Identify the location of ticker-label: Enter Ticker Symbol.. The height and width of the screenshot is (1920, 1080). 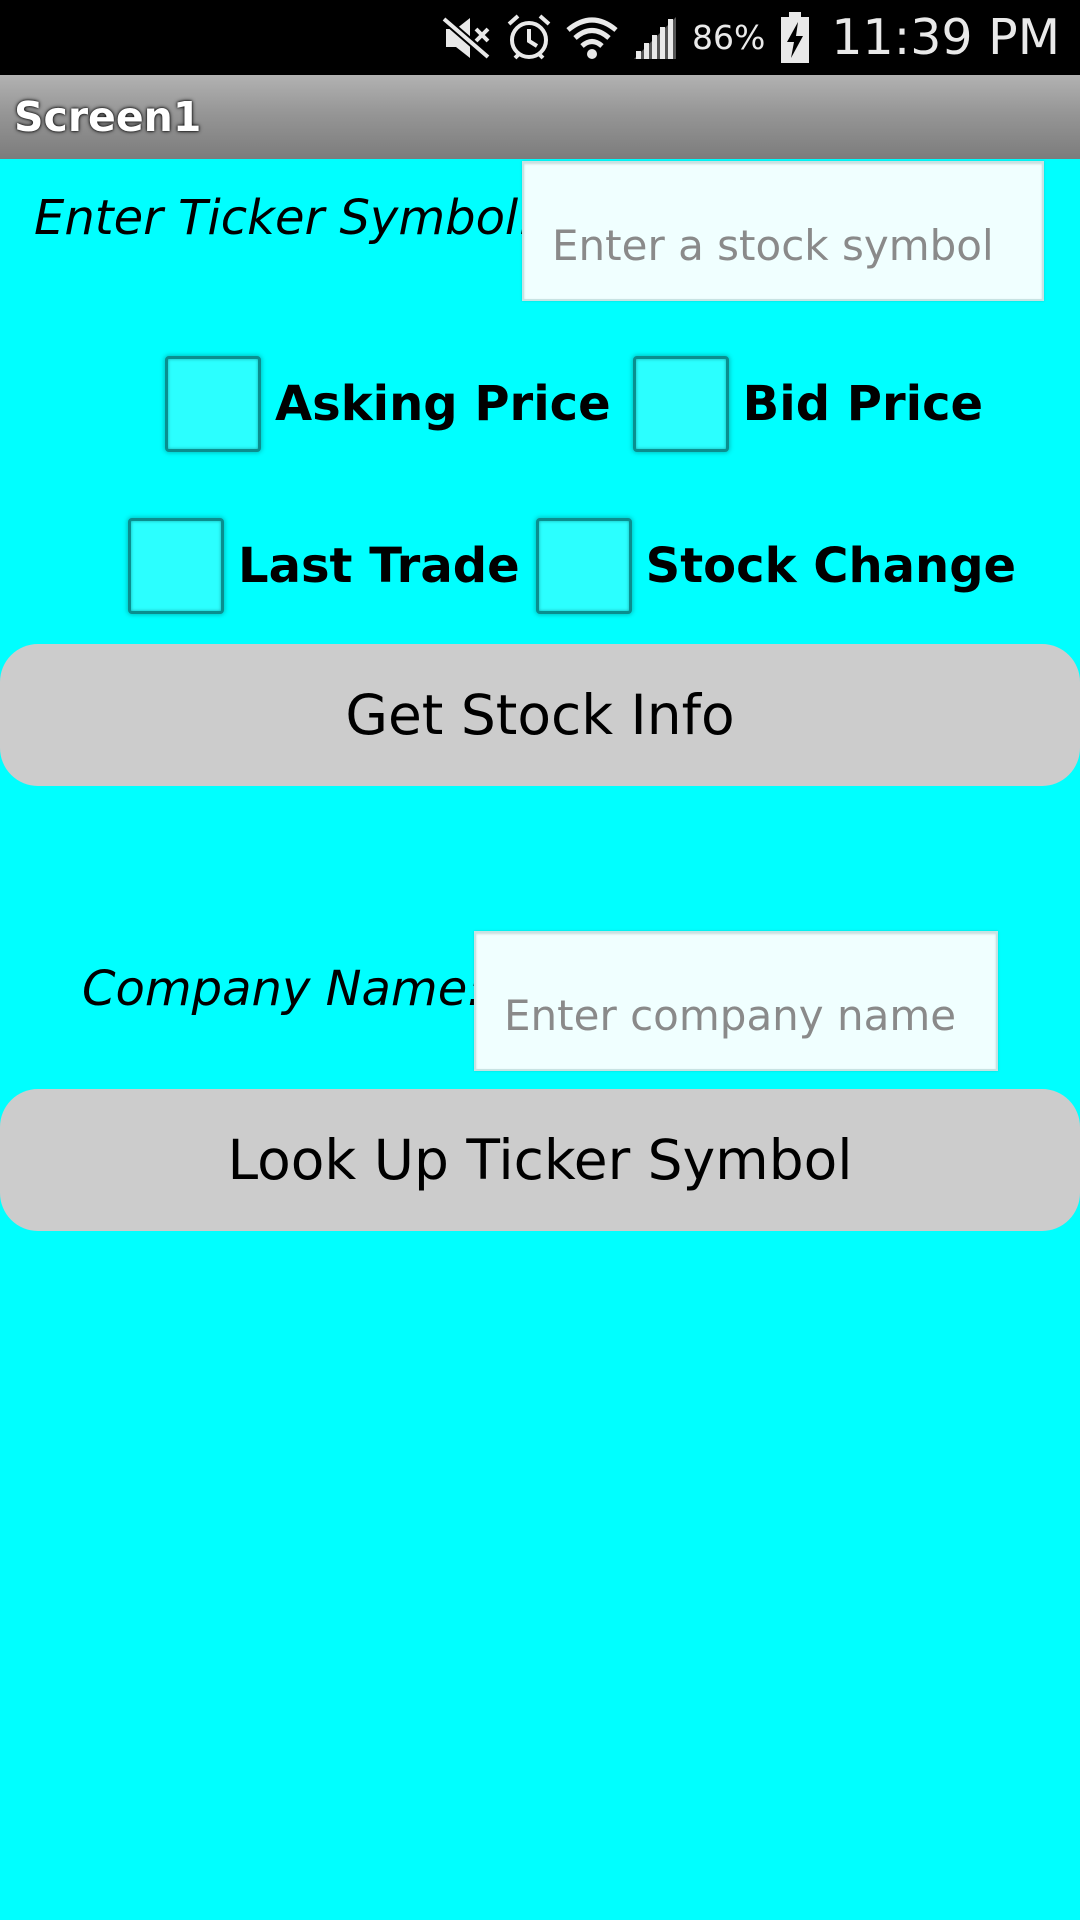
(284, 218).